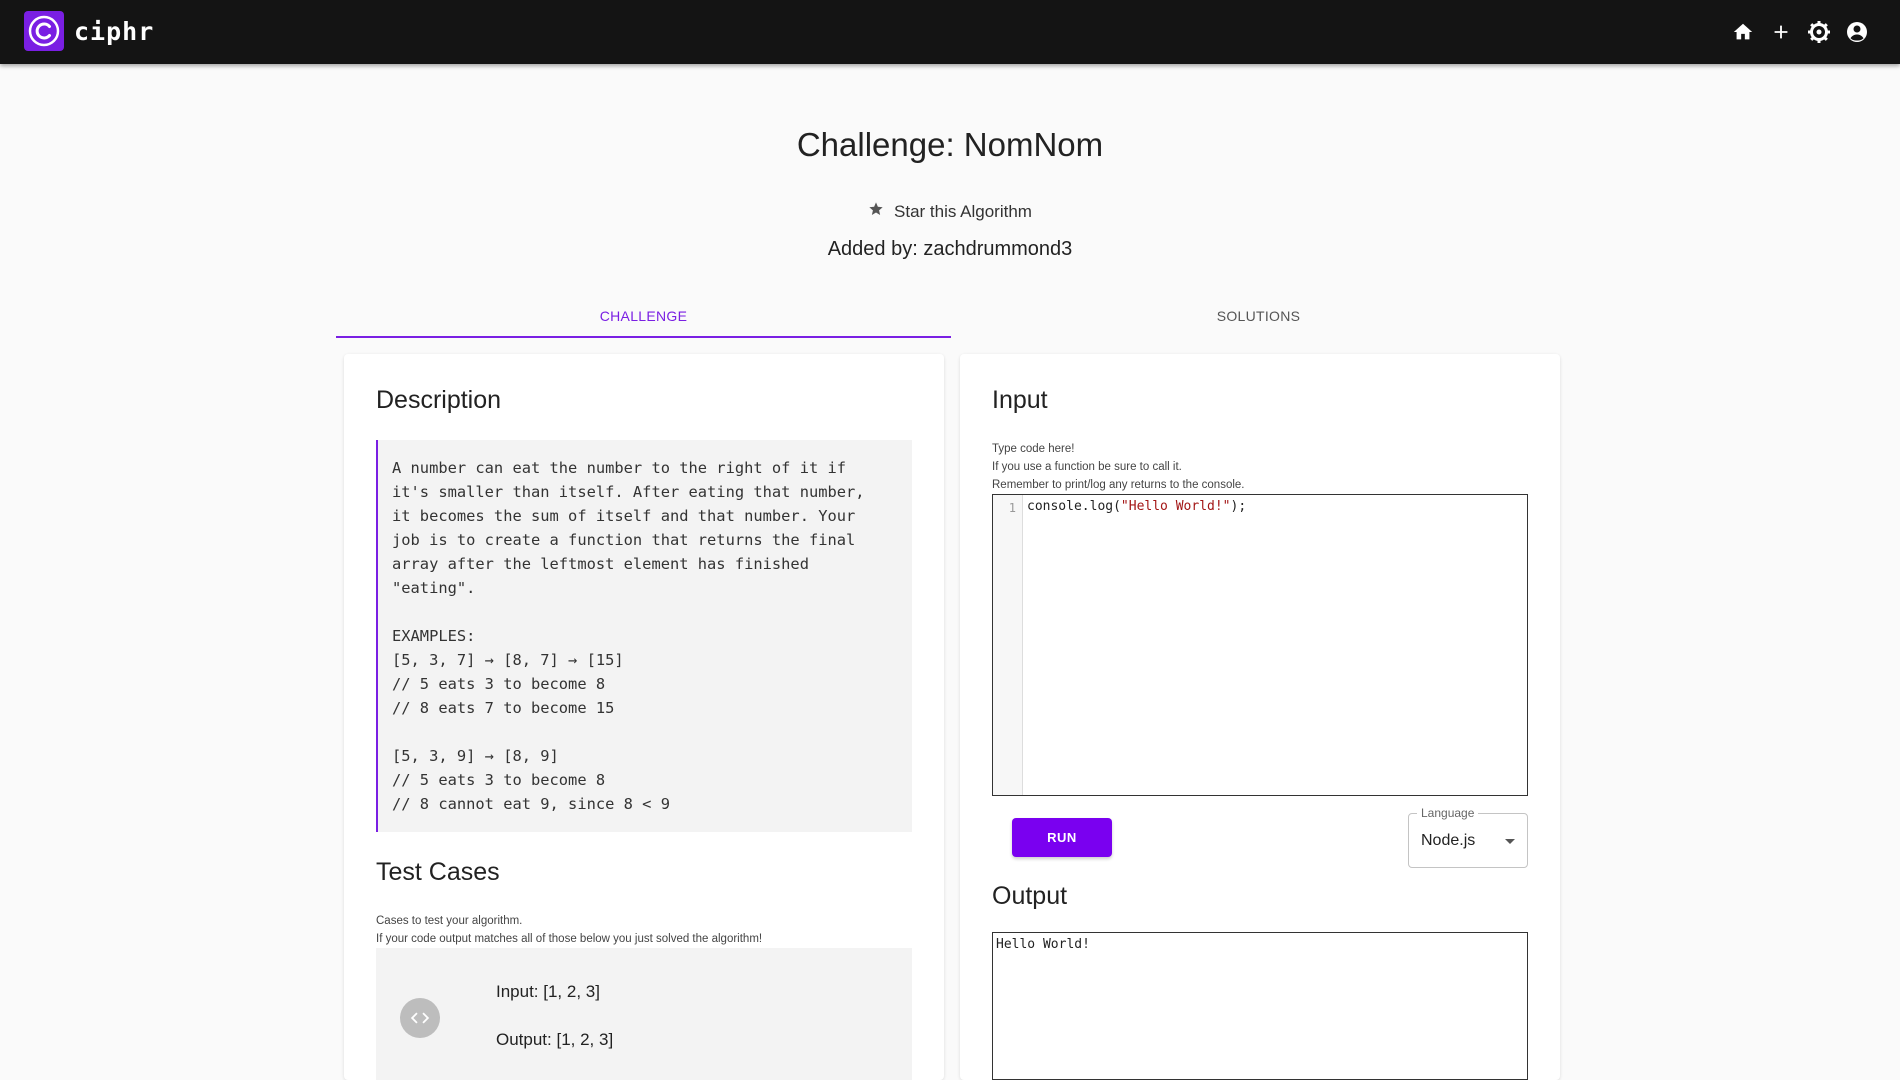  I want to click on input-heading: Input, so click(1020, 400).